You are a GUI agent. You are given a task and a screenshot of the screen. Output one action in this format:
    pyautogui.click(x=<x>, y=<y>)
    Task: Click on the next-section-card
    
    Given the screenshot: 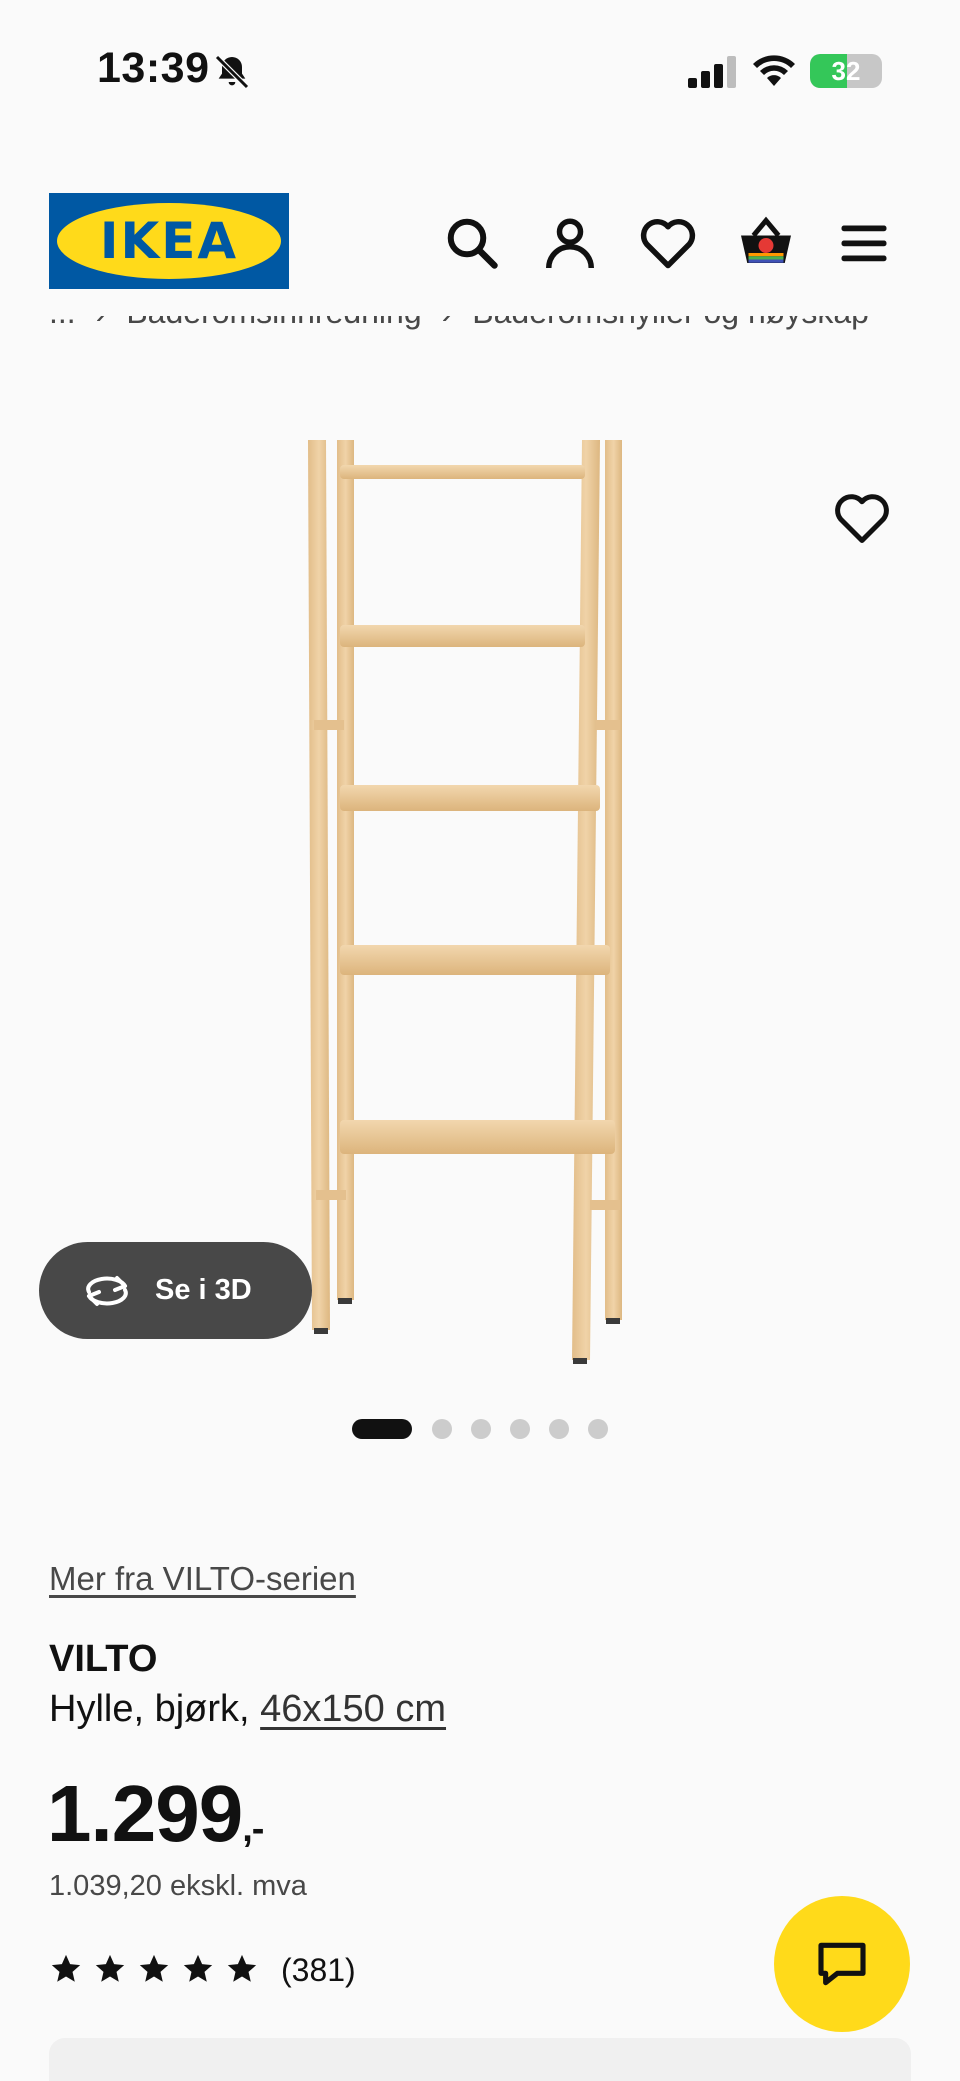 What is the action you would take?
    pyautogui.click(x=480, y=2059)
    